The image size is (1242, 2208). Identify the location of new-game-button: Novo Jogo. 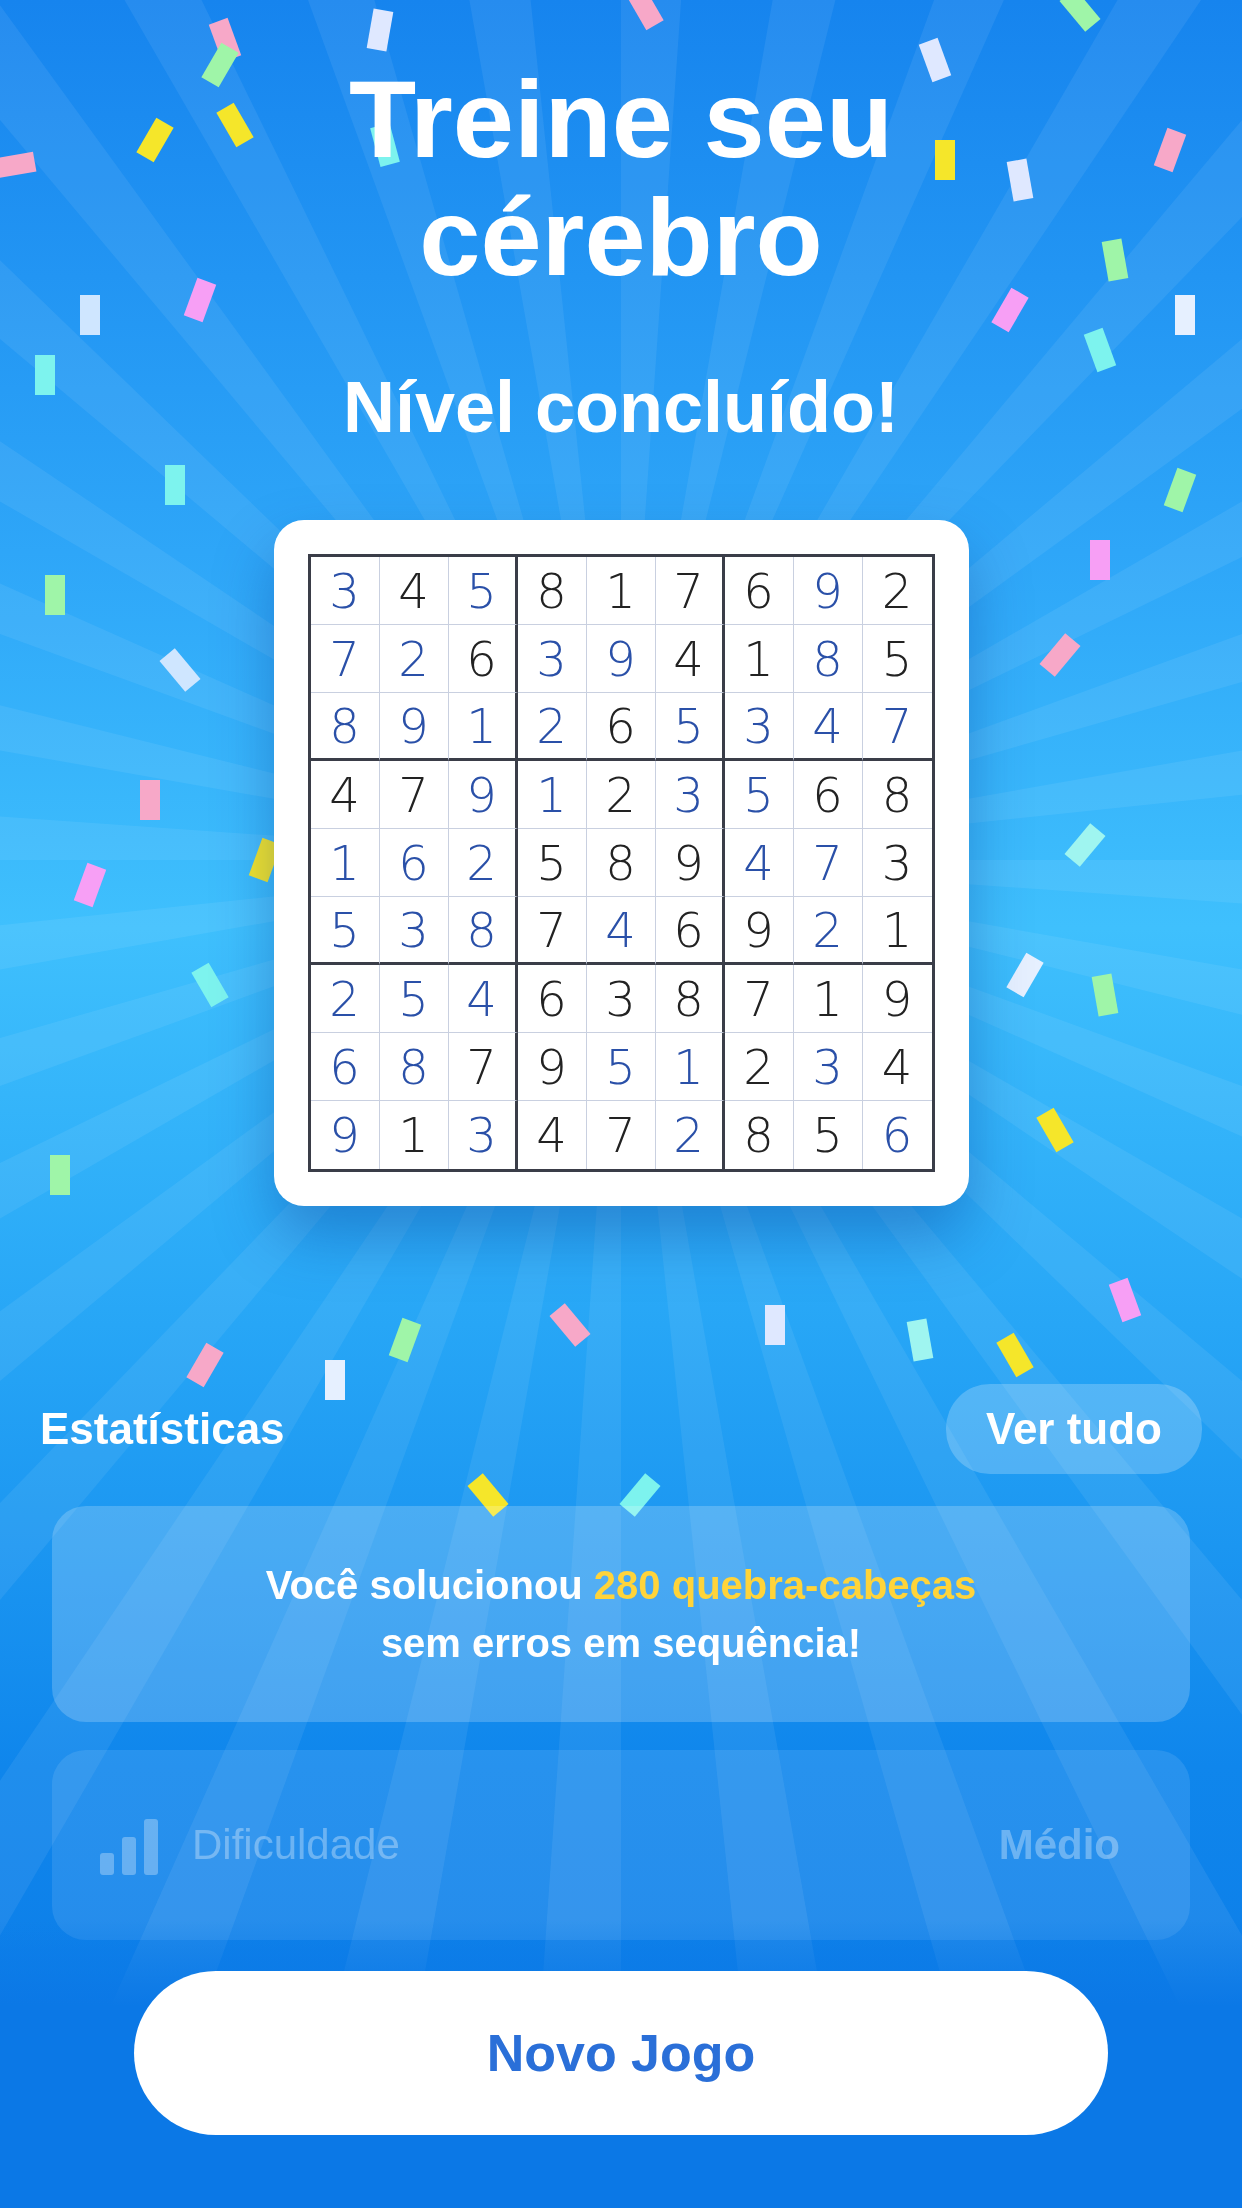
(621, 2053).